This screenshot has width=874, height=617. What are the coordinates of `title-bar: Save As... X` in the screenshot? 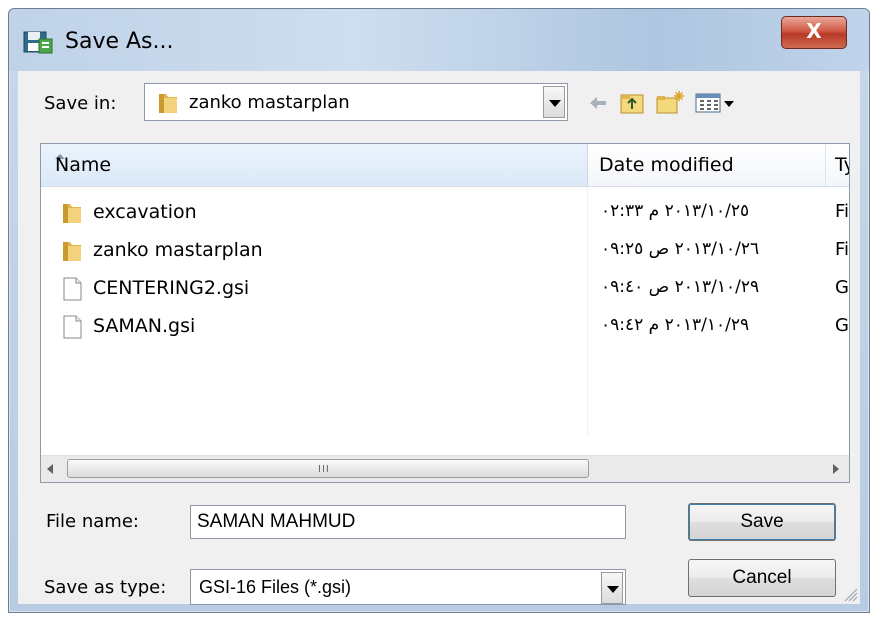 It's located at (439, 40).